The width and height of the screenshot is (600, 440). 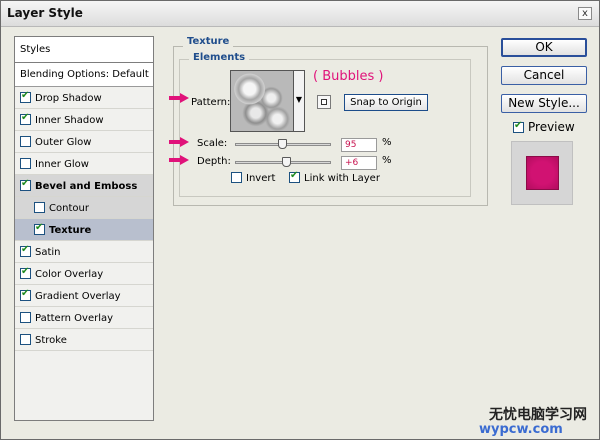 I want to click on scale-value-field: 95, so click(x=359, y=145).